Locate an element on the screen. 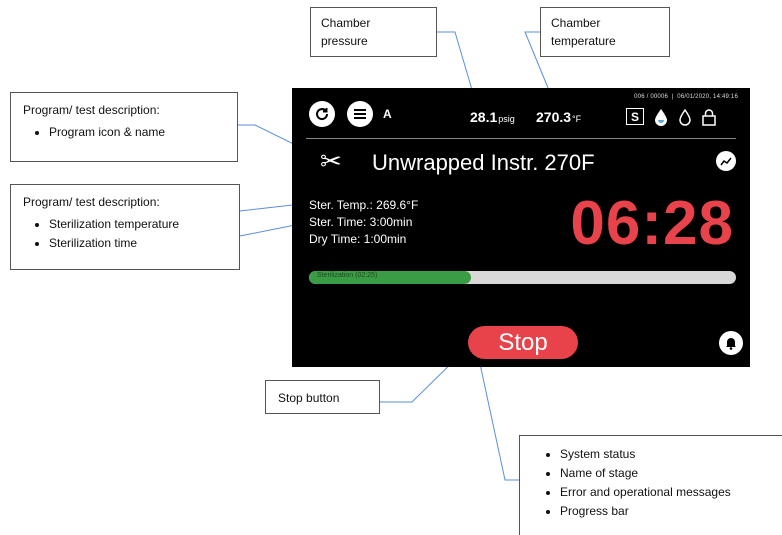  callout-program-icon-title: Program/ test description: is located at coordinates (91, 110).